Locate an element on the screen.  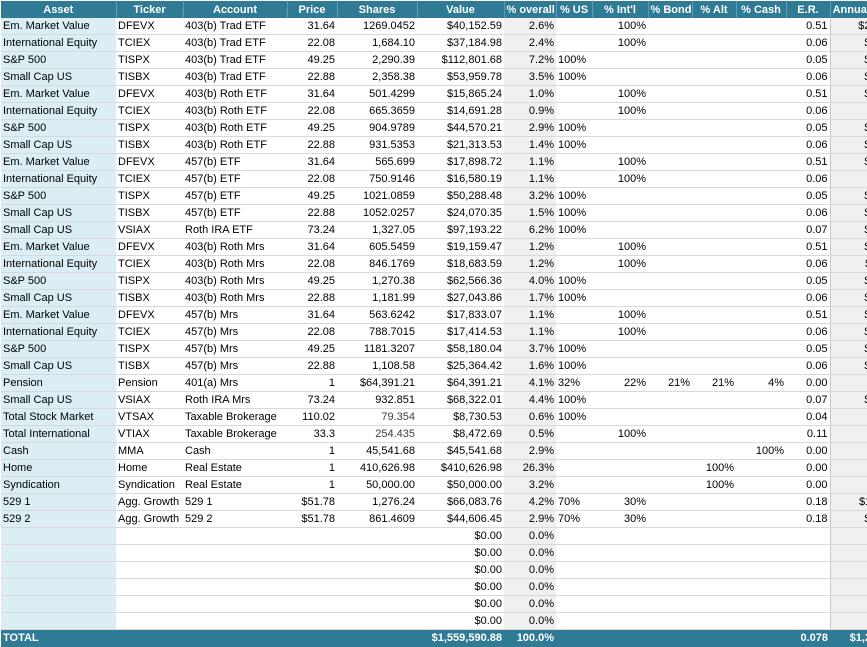
cell-ticker: VTSAX is located at coordinates (149, 417).